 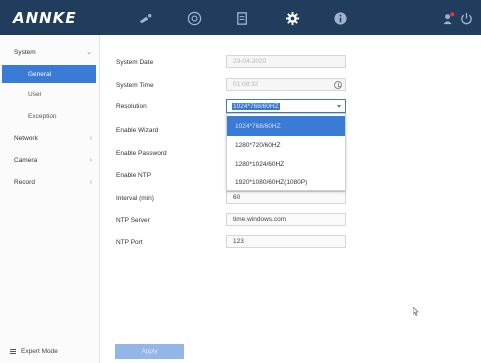 I want to click on ntp-port-field: 123, so click(x=286, y=241).